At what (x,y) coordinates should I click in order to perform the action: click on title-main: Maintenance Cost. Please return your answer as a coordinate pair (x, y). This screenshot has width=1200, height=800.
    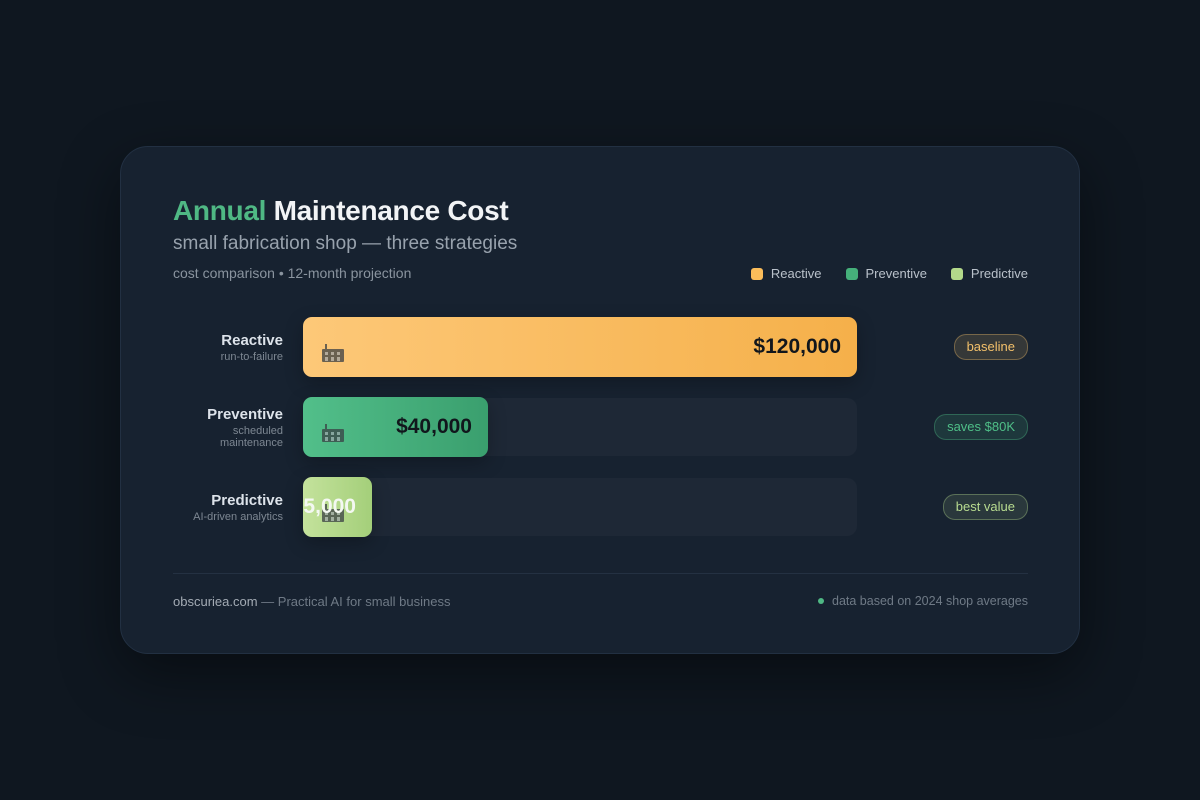
    Looking at the image, I should click on (391, 210).